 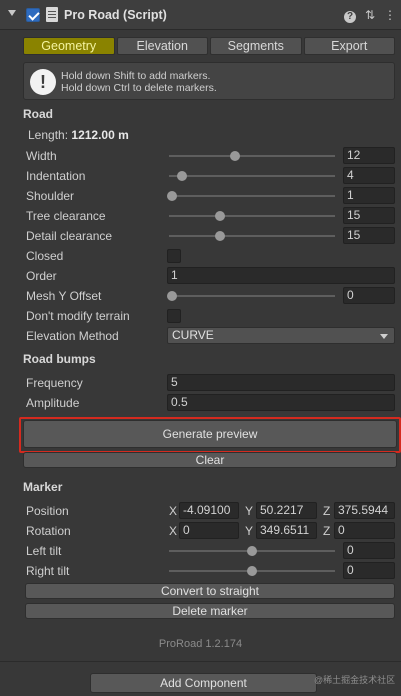 What do you see at coordinates (69, 236) in the screenshot?
I see `detail-clearance-label: Detail clearance` at bounding box center [69, 236].